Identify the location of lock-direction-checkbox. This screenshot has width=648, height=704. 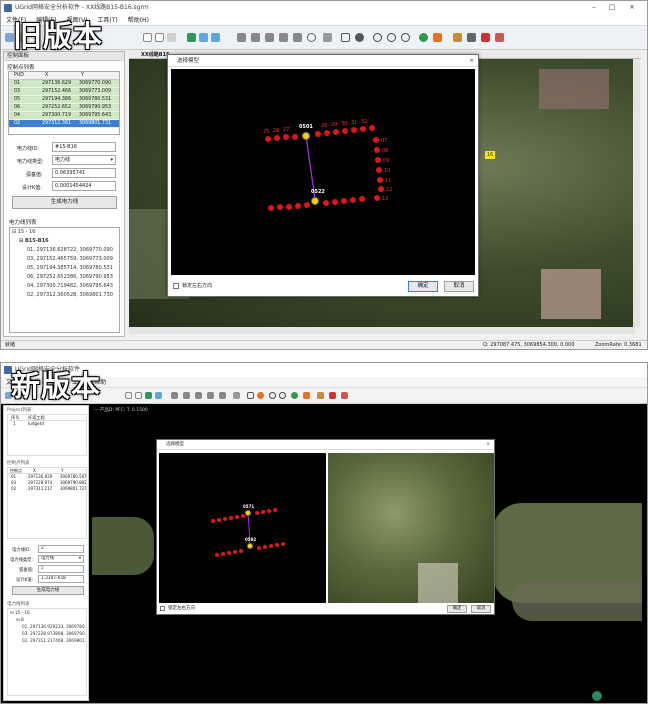
(176, 286).